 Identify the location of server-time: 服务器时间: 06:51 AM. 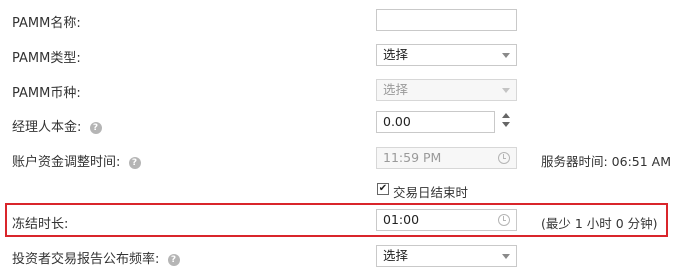
(606, 161).